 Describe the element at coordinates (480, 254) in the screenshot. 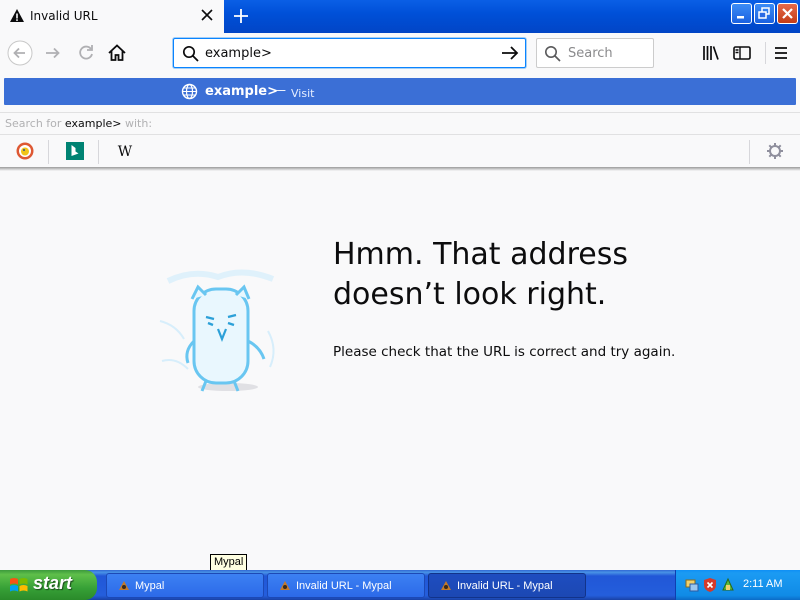

I see `page-title-line1: Hmm. That address` at that location.